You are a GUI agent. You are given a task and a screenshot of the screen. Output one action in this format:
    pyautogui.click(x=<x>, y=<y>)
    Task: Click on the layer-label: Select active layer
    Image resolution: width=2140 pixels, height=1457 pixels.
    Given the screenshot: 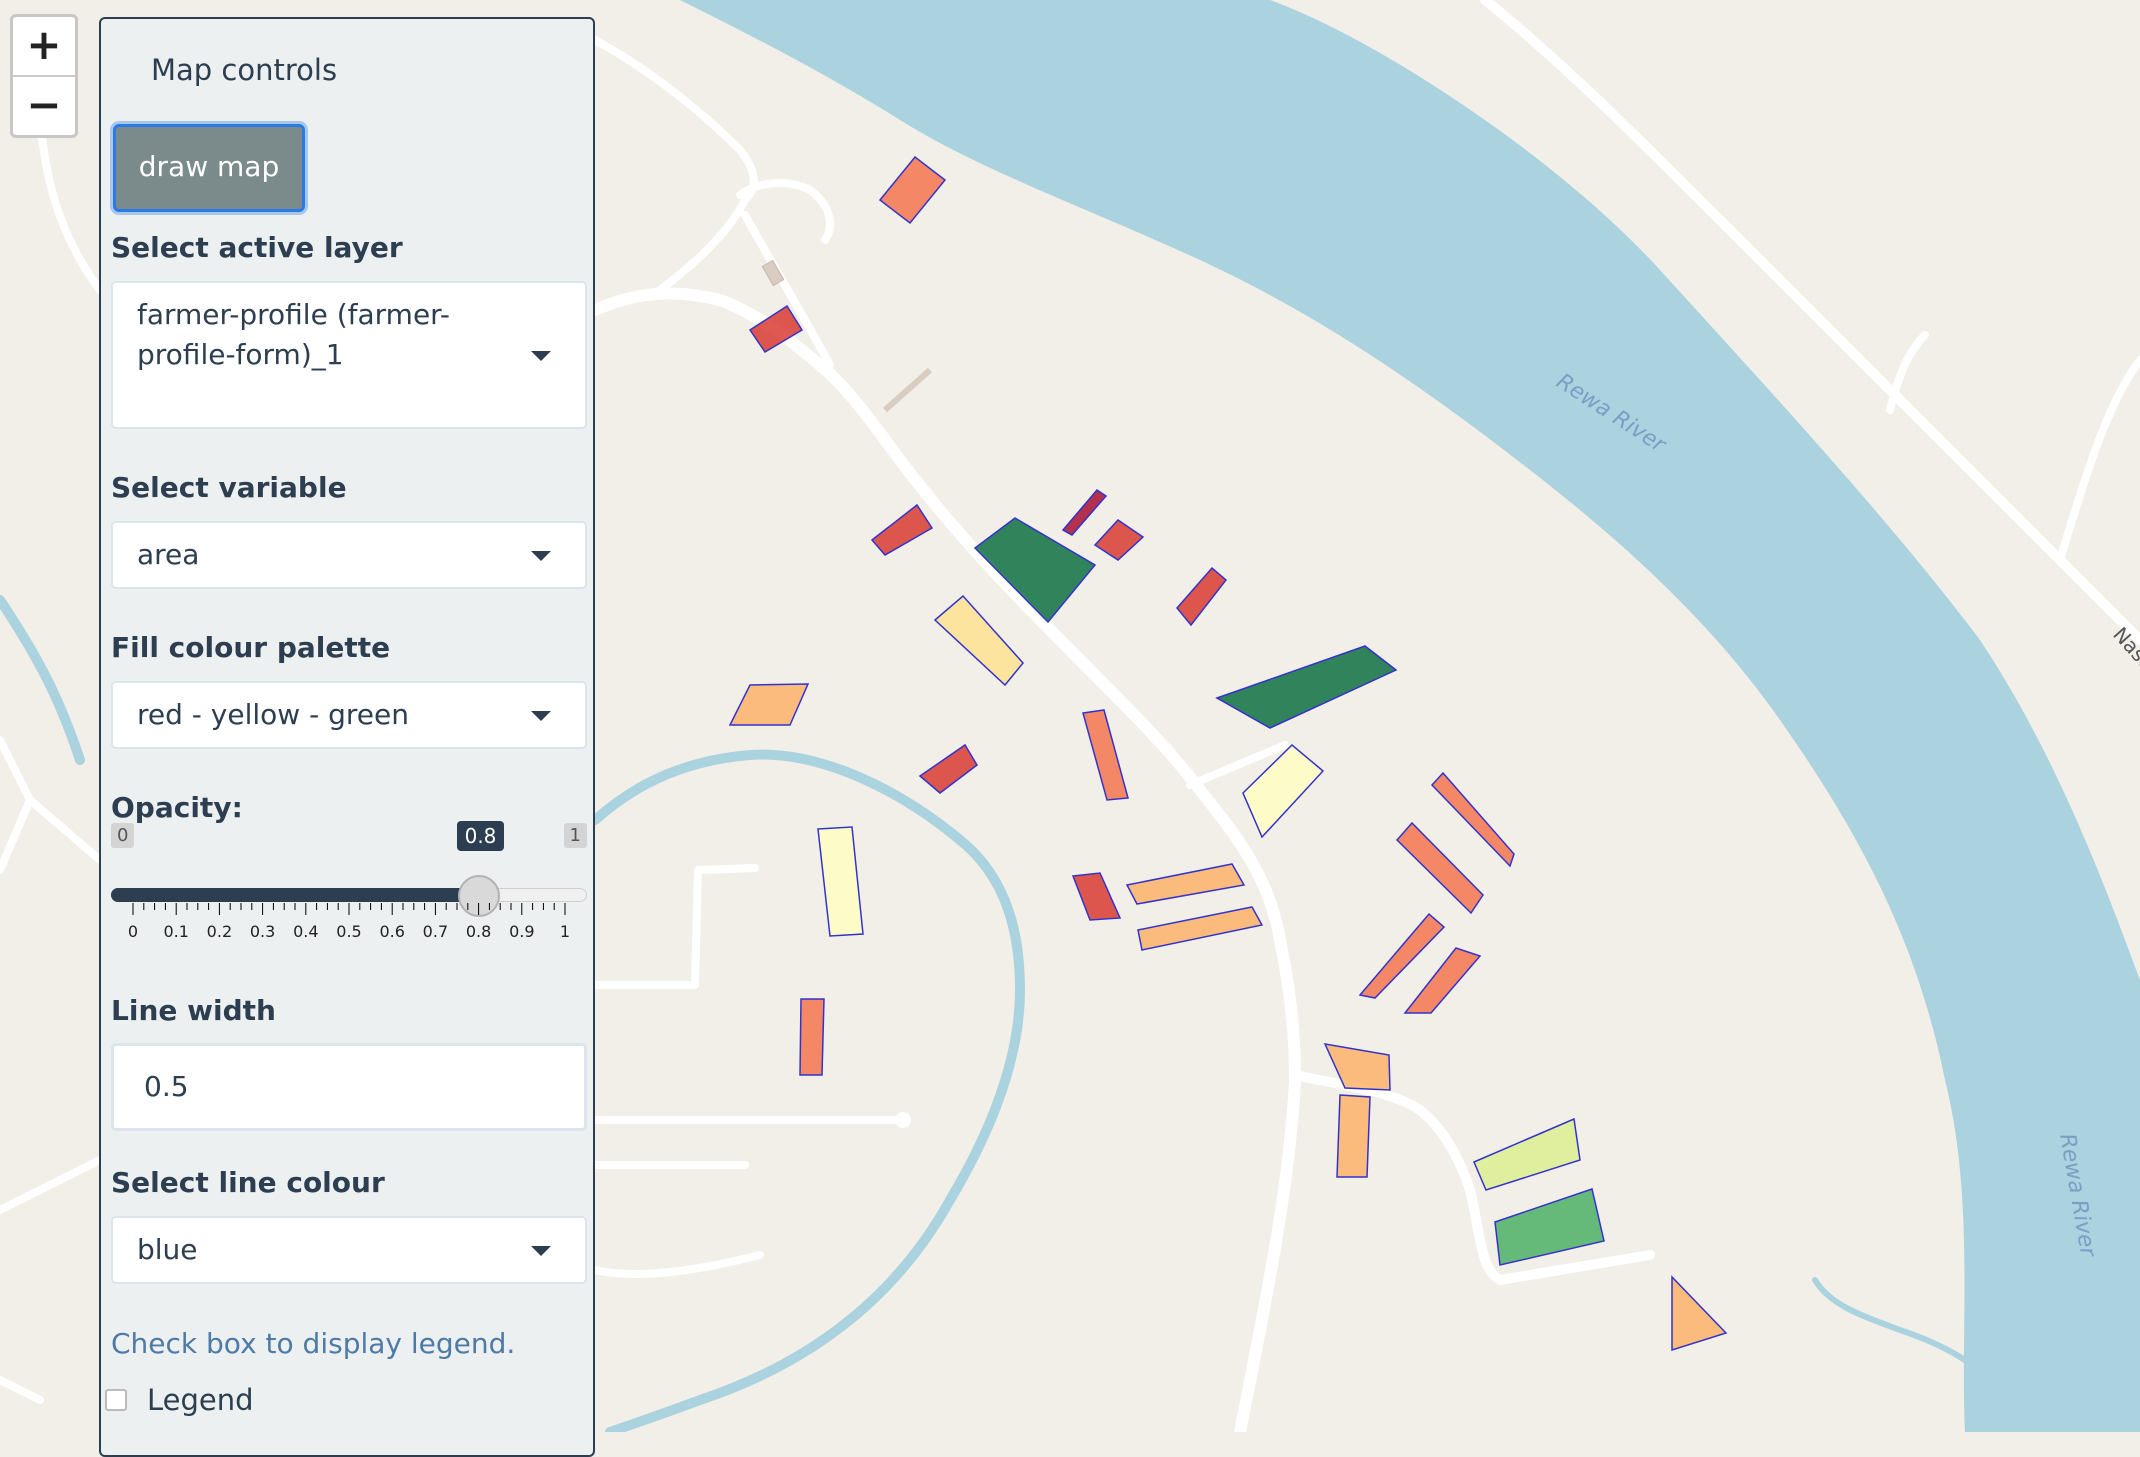 What is the action you would take?
    pyautogui.click(x=257, y=247)
    